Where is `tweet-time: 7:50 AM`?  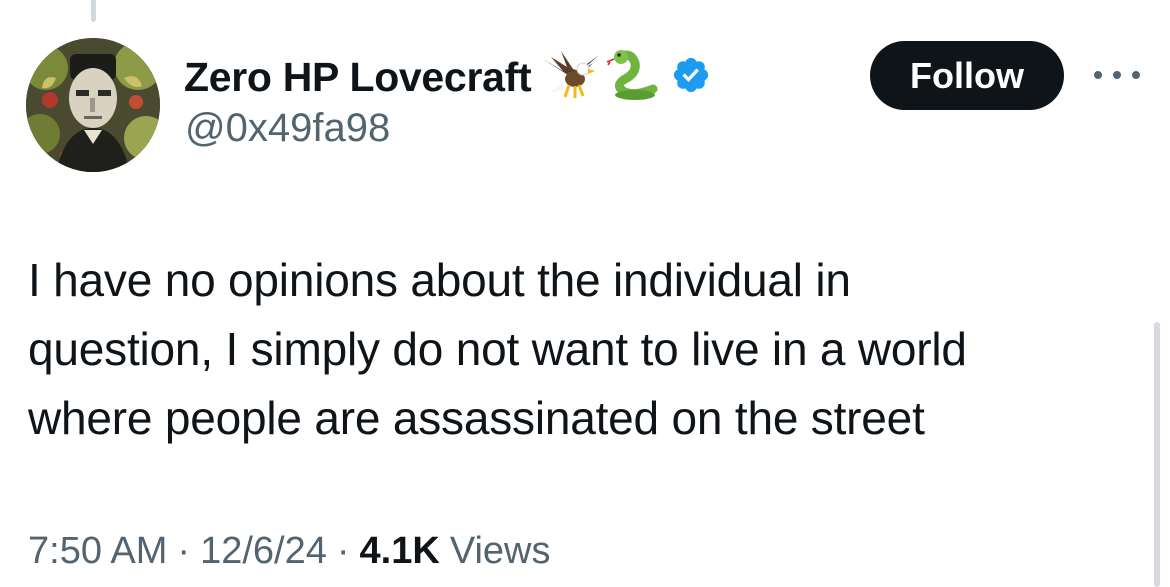 tweet-time: 7:50 AM is located at coordinates (97, 551).